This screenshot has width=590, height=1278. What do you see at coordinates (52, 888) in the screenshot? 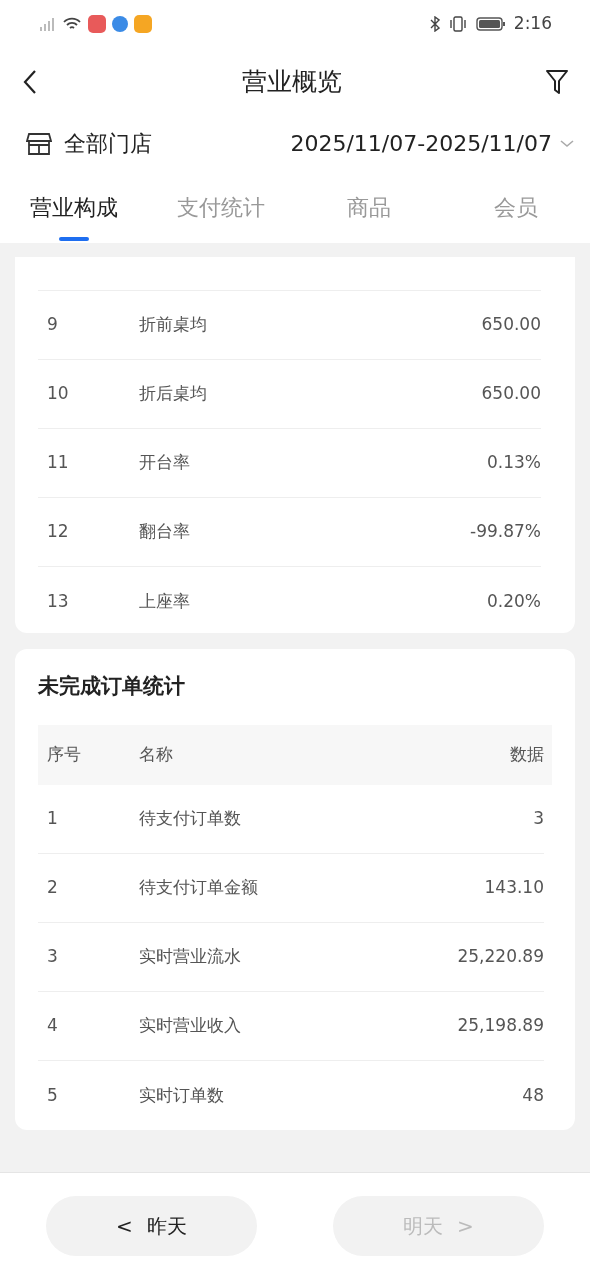
I see `row-number: 2` at bounding box center [52, 888].